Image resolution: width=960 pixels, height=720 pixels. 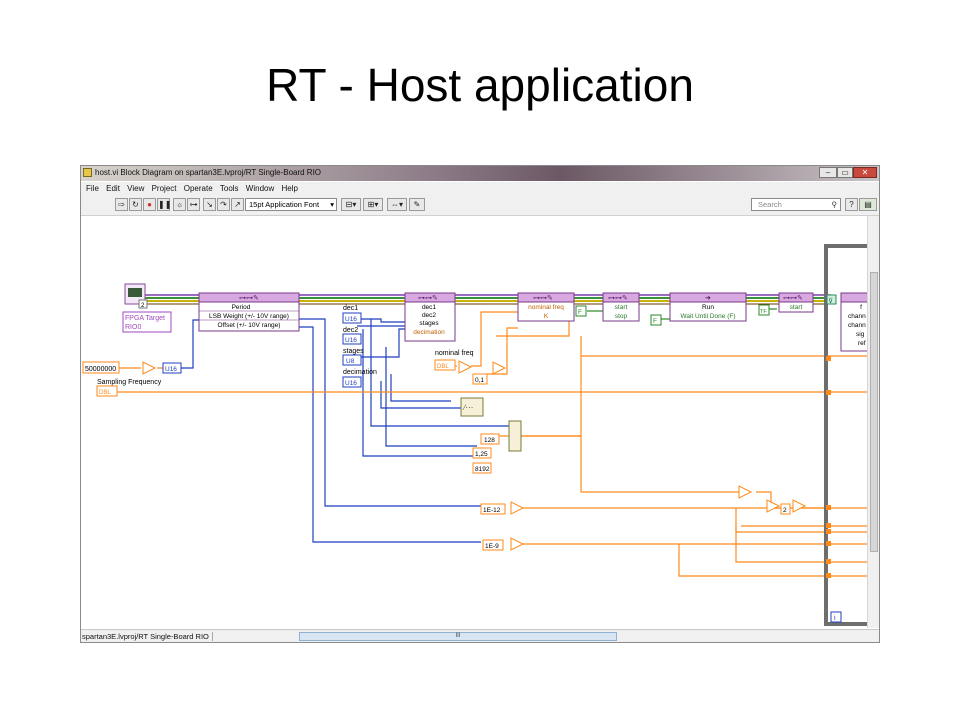 I want to click on rw-control-node-3: ⊶⊶✎ nominal freq K, so click(x=546, y=307).